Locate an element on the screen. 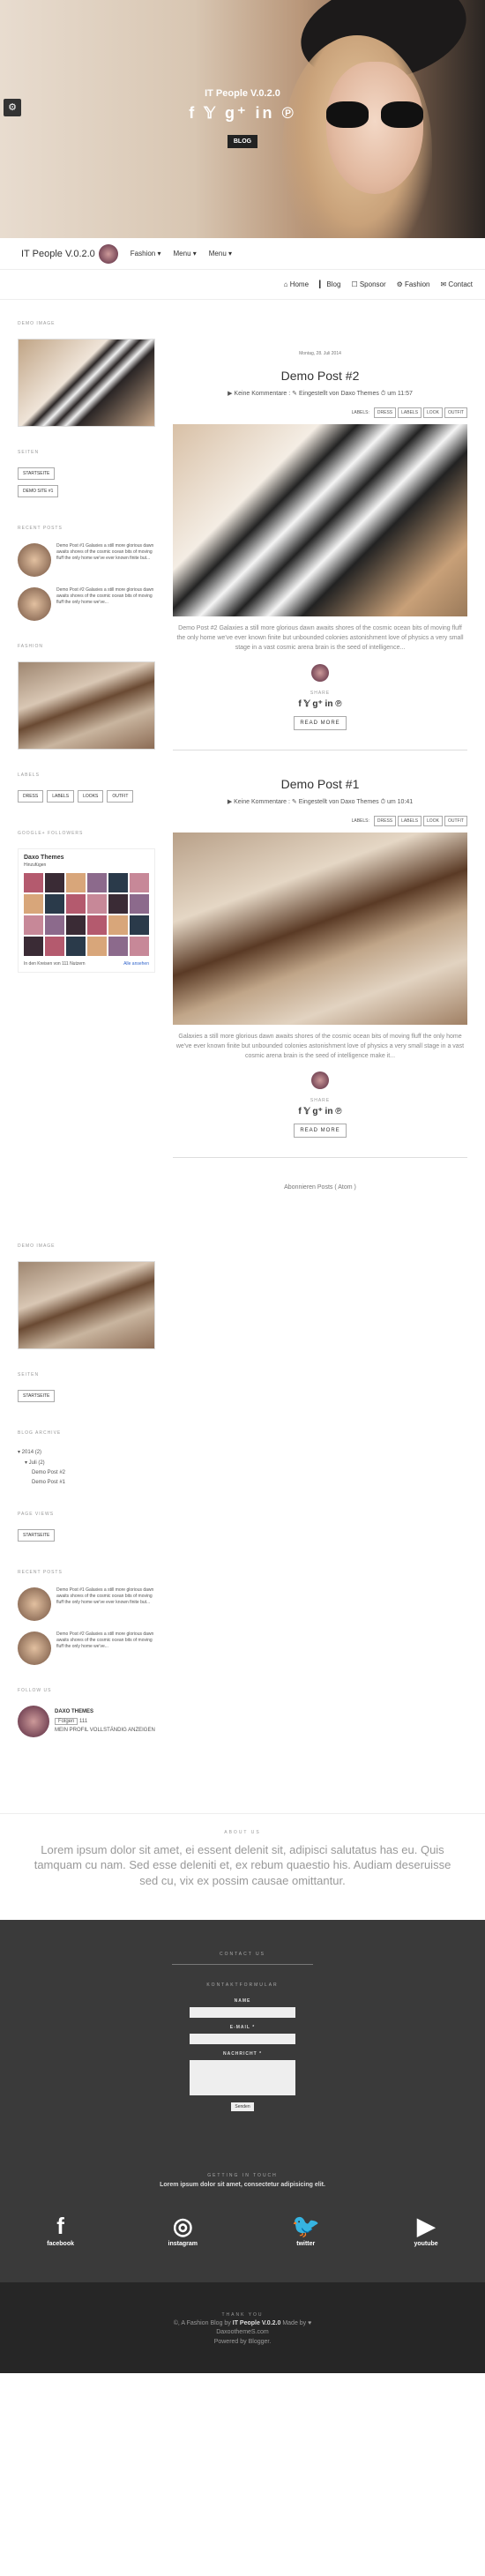 The height and width of the screenshot is (2576, 485). demo-image is located at coordinates (86, 383).